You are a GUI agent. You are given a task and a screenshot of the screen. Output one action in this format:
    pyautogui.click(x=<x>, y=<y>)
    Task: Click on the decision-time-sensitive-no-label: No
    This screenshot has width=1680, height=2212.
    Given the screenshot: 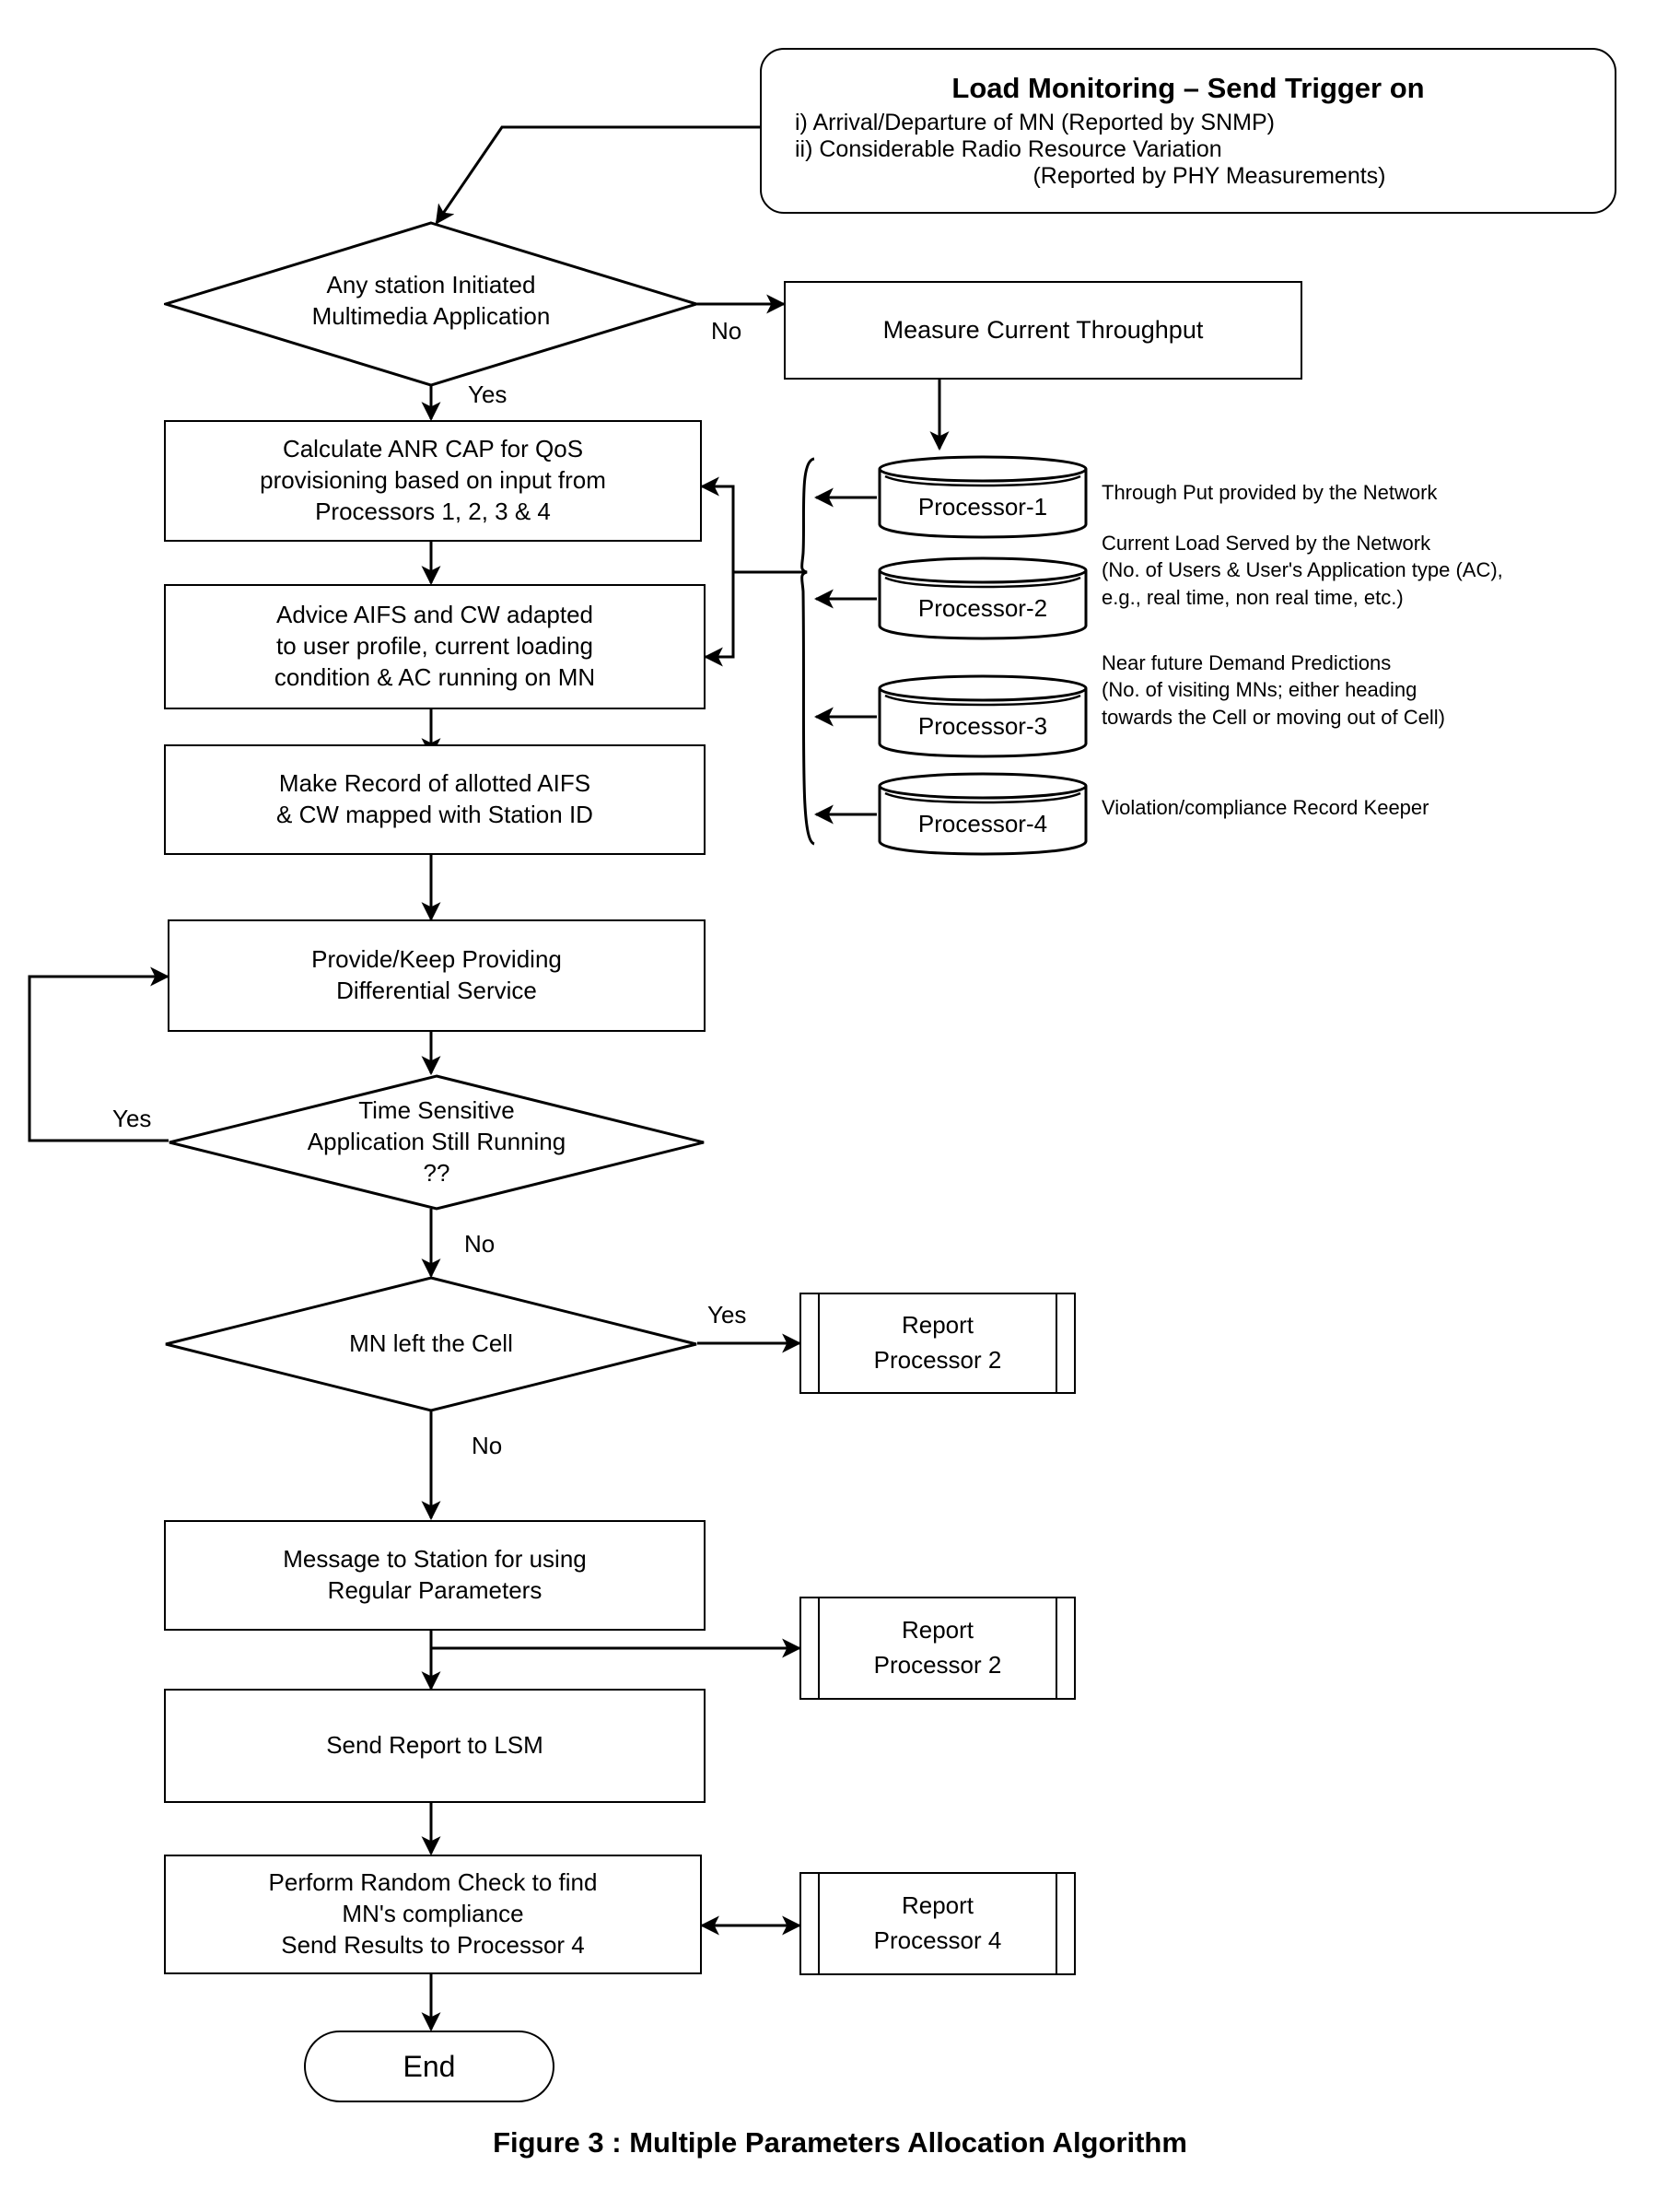 What is the action you would take?
    pyautogui.click(x=480, y=1244)
    